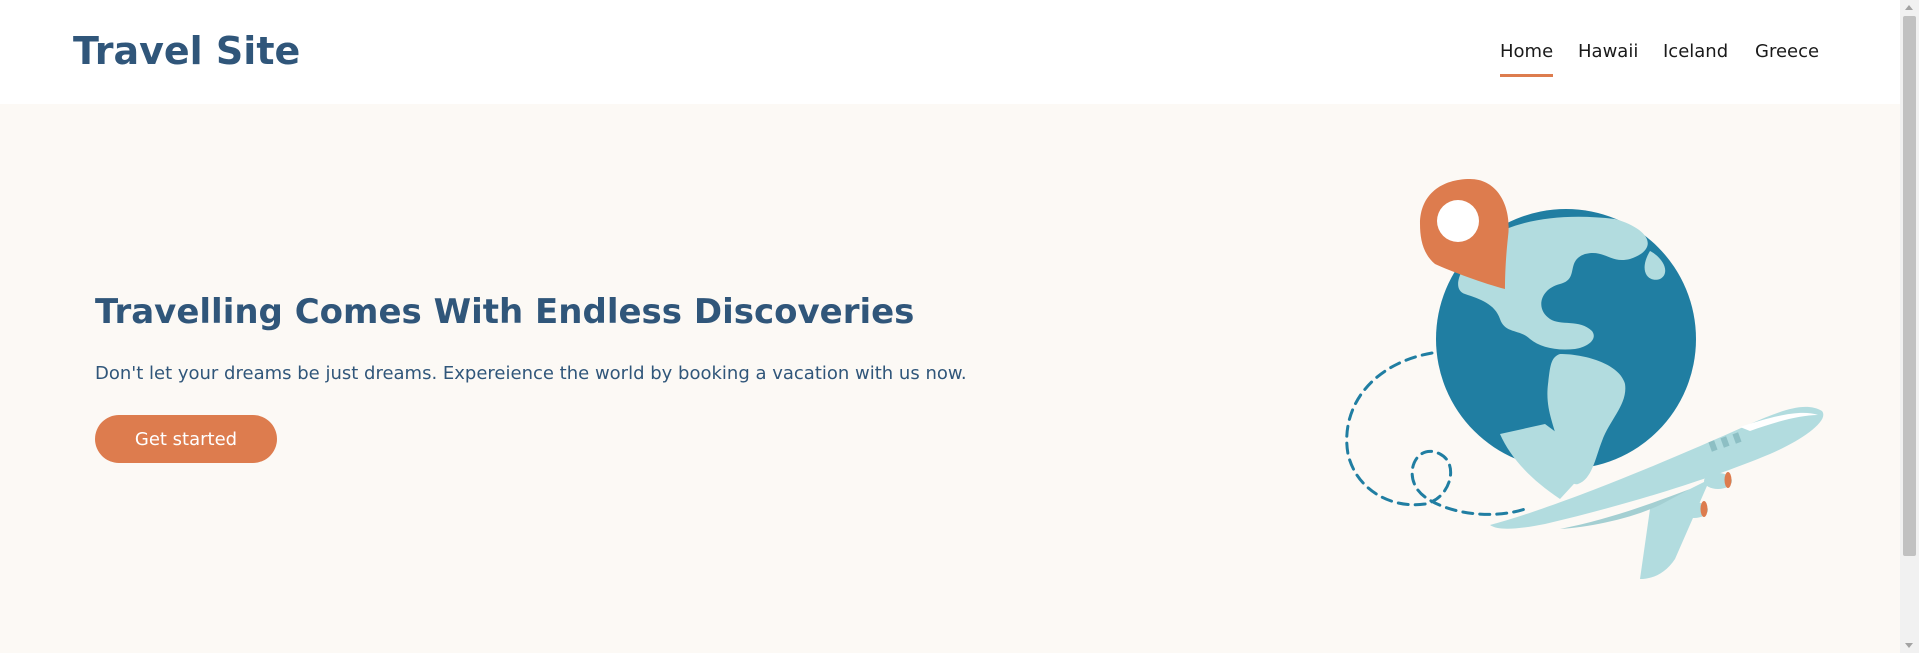 This screenshot has width=1919, height=653. I want to click on scroll-up-arrow-icon, so click(1909, 7).